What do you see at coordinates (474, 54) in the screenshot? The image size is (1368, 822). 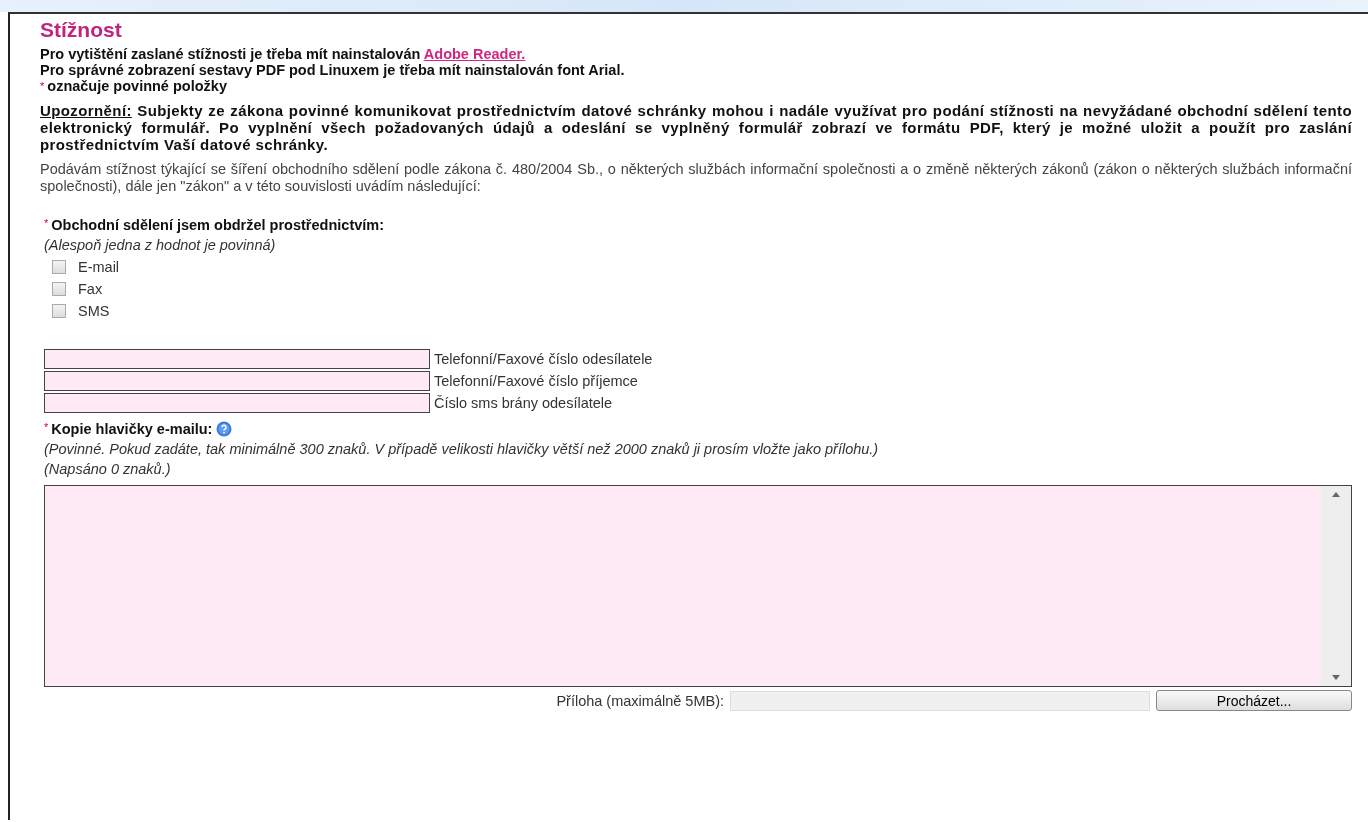 I see `adobe-reader-link: Adobe Reader.` at bounding box center [474, 54].